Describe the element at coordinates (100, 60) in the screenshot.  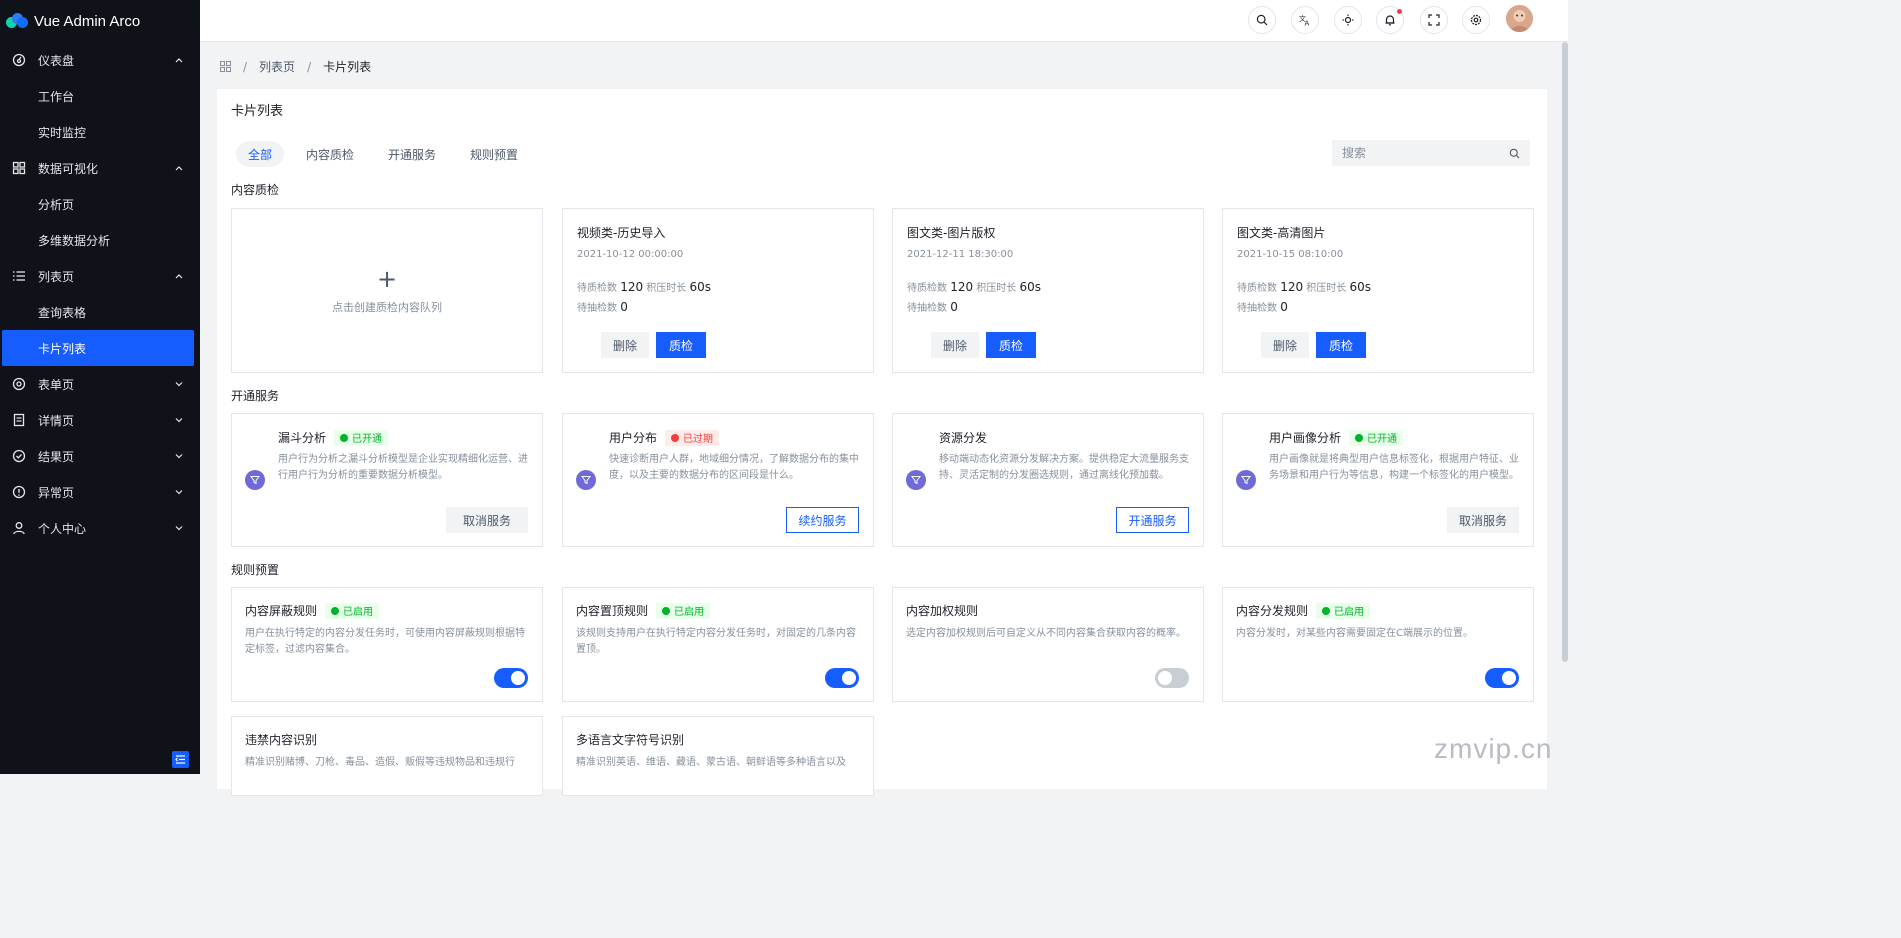
I see `menu-group-dashboard: 仪表盘` at that location.